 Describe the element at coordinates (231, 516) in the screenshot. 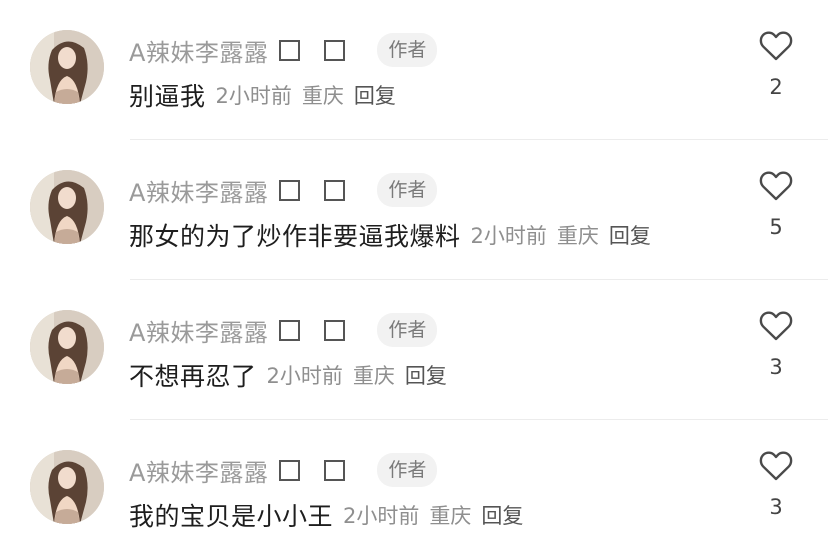

I see `comment-text: 我的宝贝是小小王` at that location.